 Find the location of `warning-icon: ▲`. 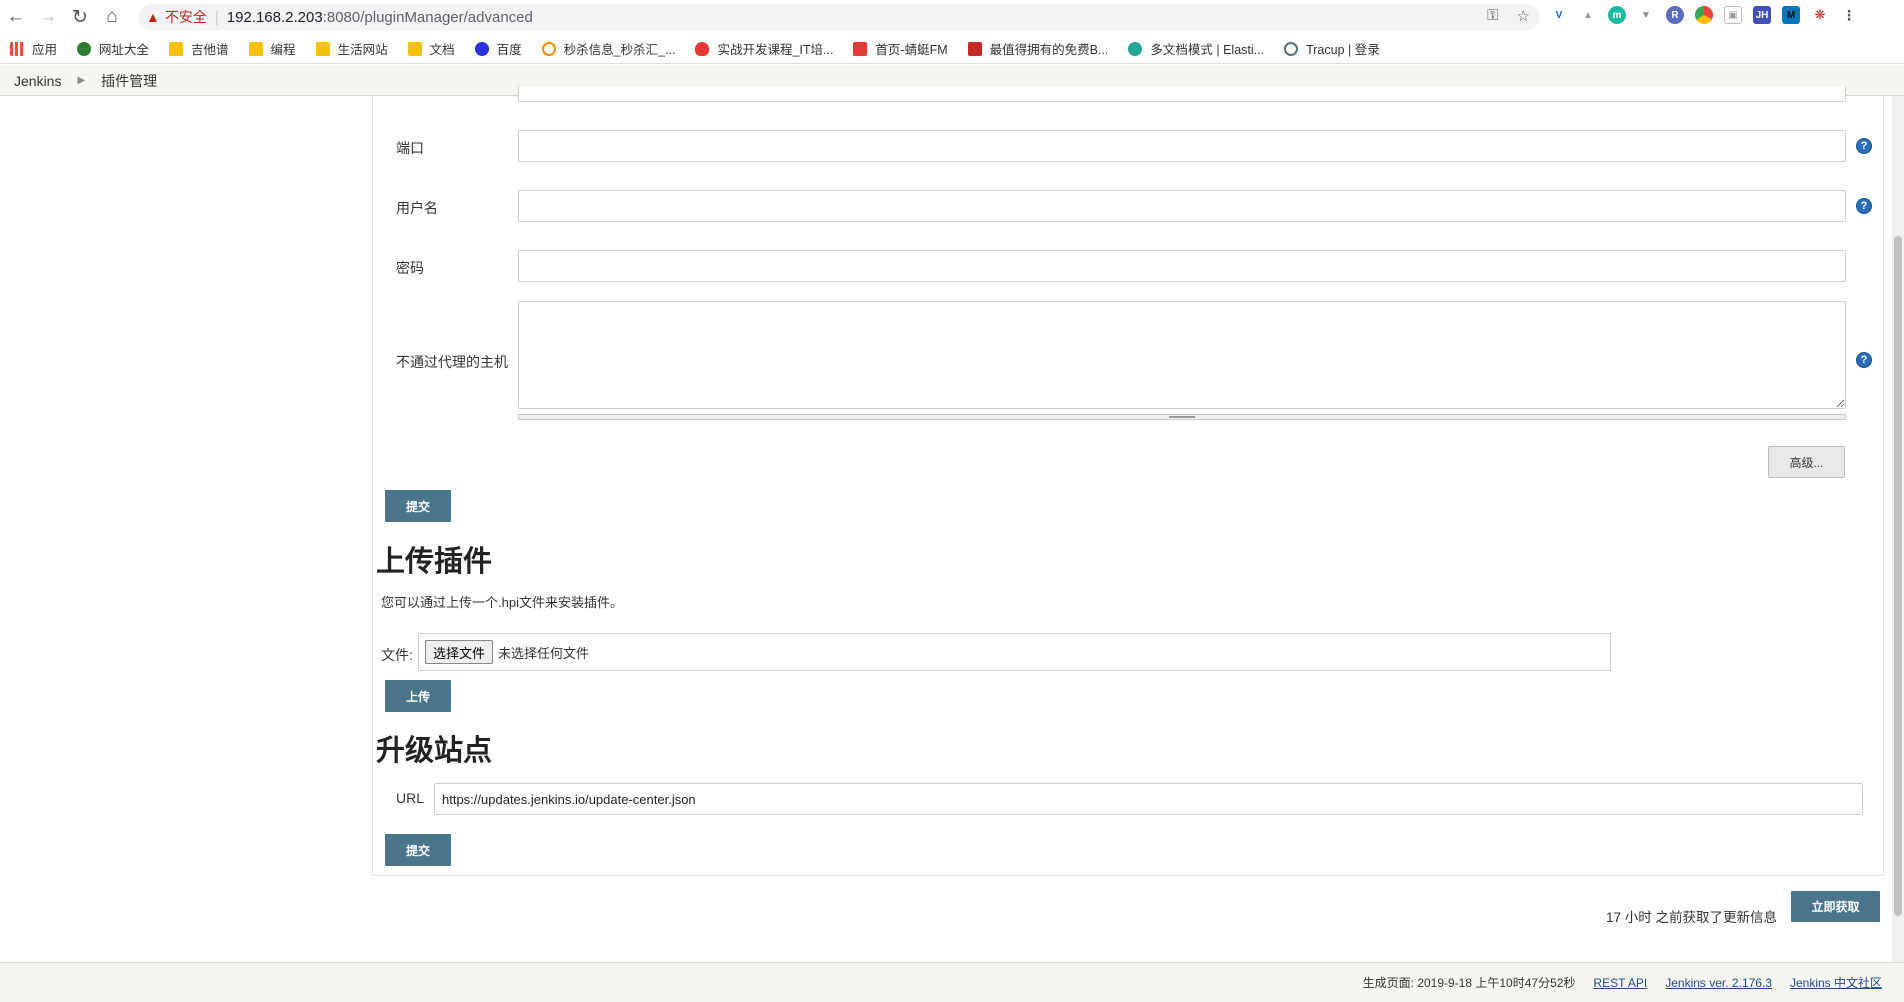

warning-icon: ▲ is located at coordinates (153, 17).